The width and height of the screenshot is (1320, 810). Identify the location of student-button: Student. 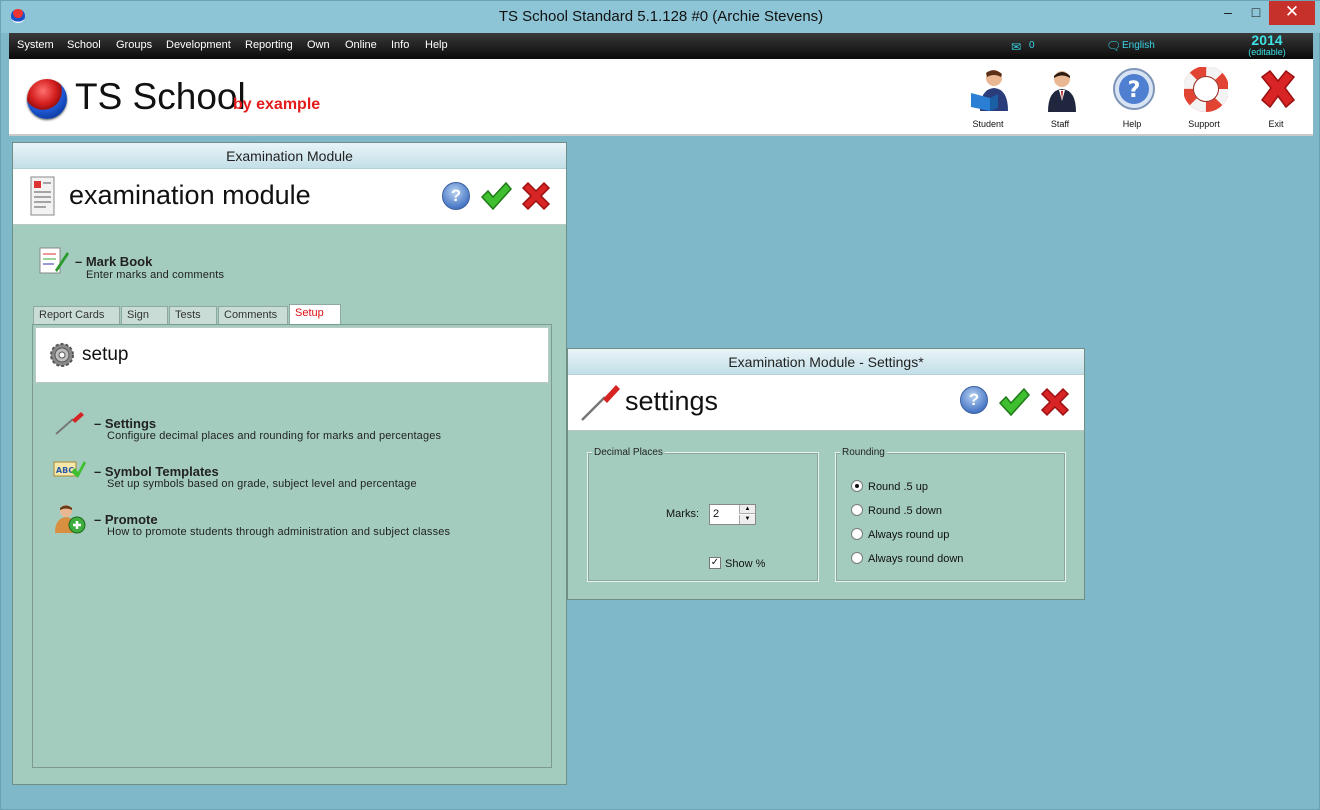
(988, 99).